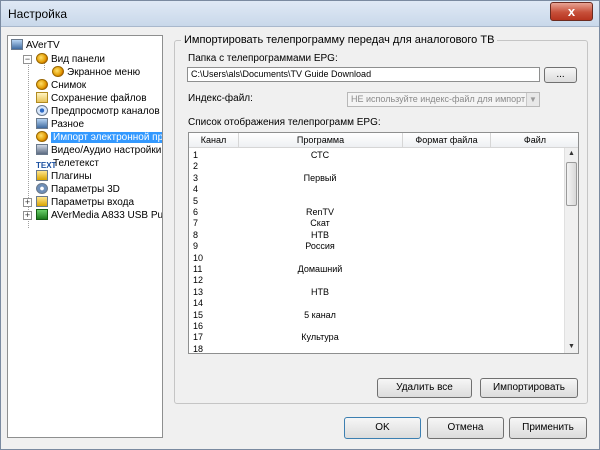 This screenshot has width=600, height=450. I want to click on channel-cell: 1, so click(196, 155).